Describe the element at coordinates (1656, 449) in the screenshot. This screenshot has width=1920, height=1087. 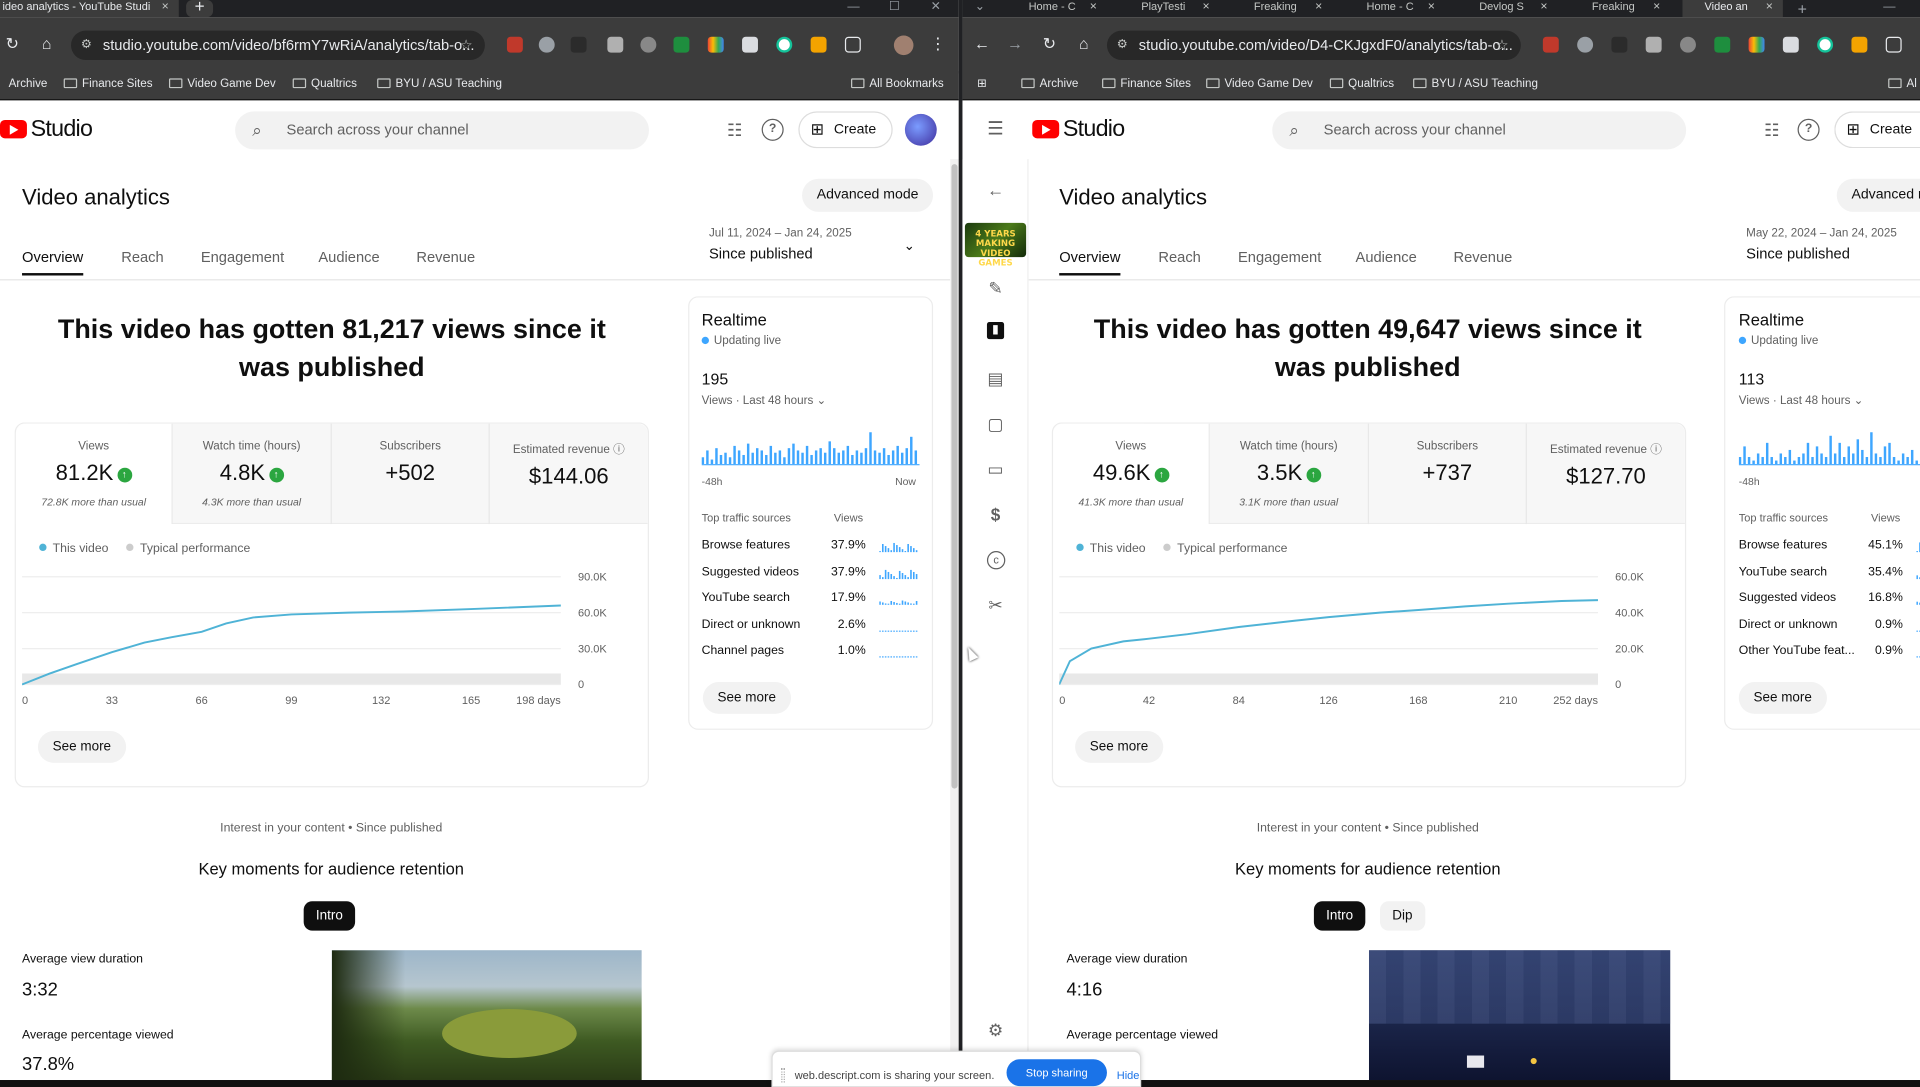
I see `info-icon: ⓘ` at that location.